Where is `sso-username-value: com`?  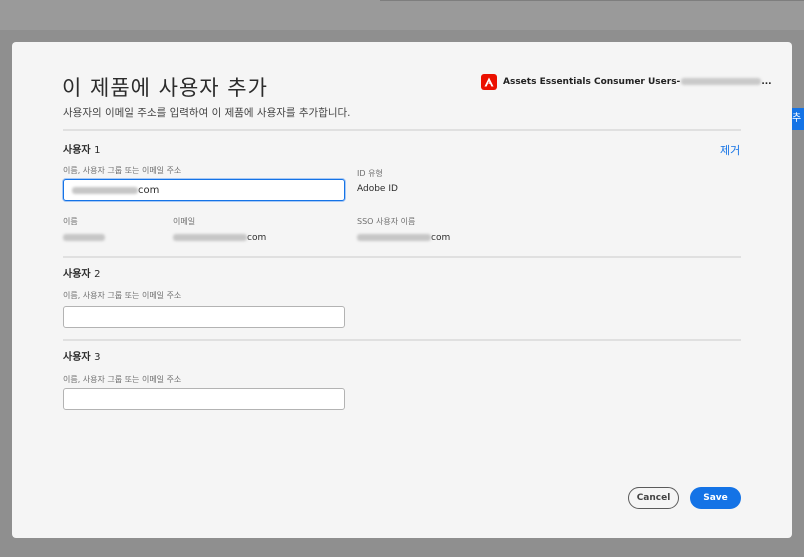 sso-username-value: com is located at coordinates (403, 238).